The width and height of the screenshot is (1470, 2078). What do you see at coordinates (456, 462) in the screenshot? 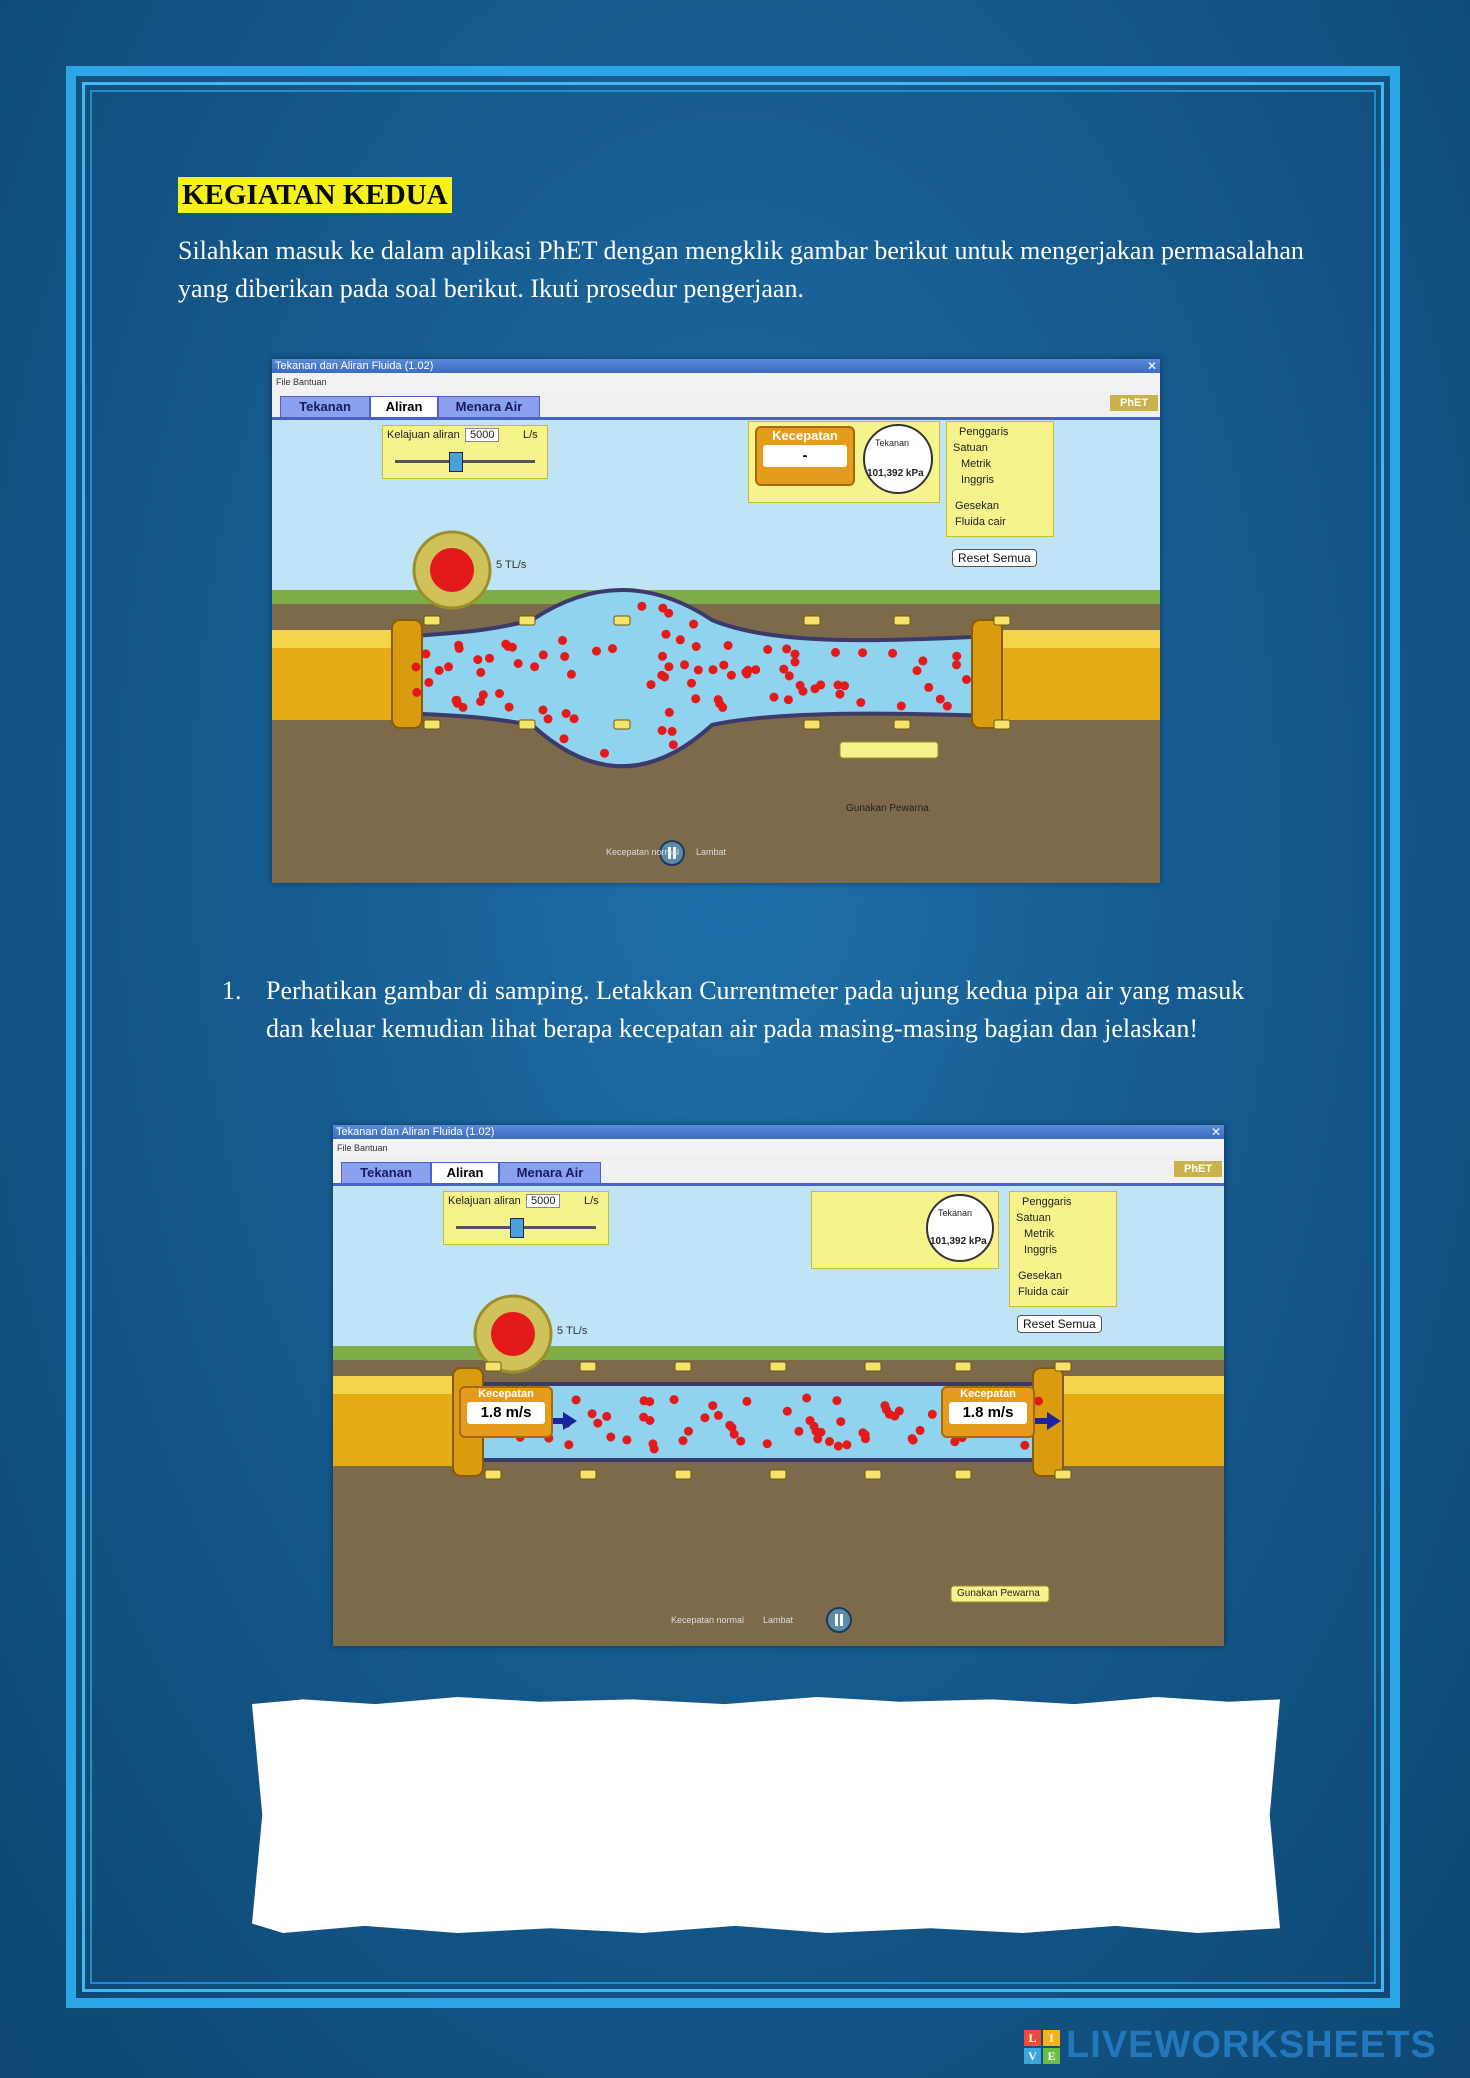
I see `slider-thumb` at bounding box center [456, 462].